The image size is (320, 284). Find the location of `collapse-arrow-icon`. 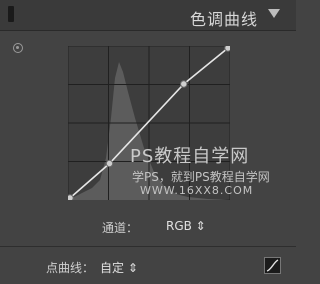

collapse-arrow-icon is located at coordinates (274, 13).